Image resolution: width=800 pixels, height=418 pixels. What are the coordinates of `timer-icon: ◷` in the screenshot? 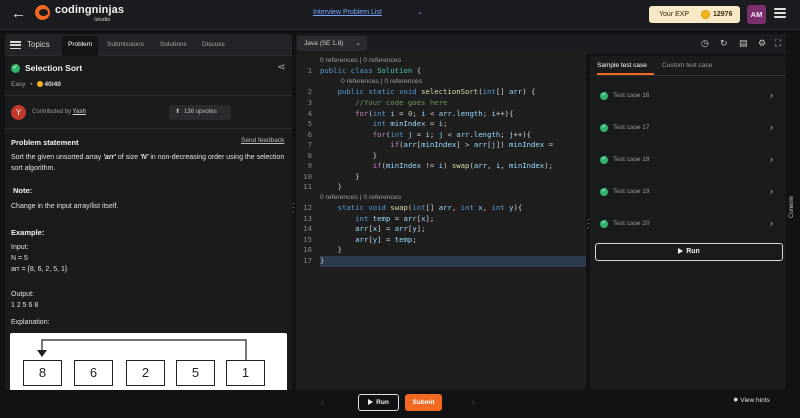 It's located at (705, 43).